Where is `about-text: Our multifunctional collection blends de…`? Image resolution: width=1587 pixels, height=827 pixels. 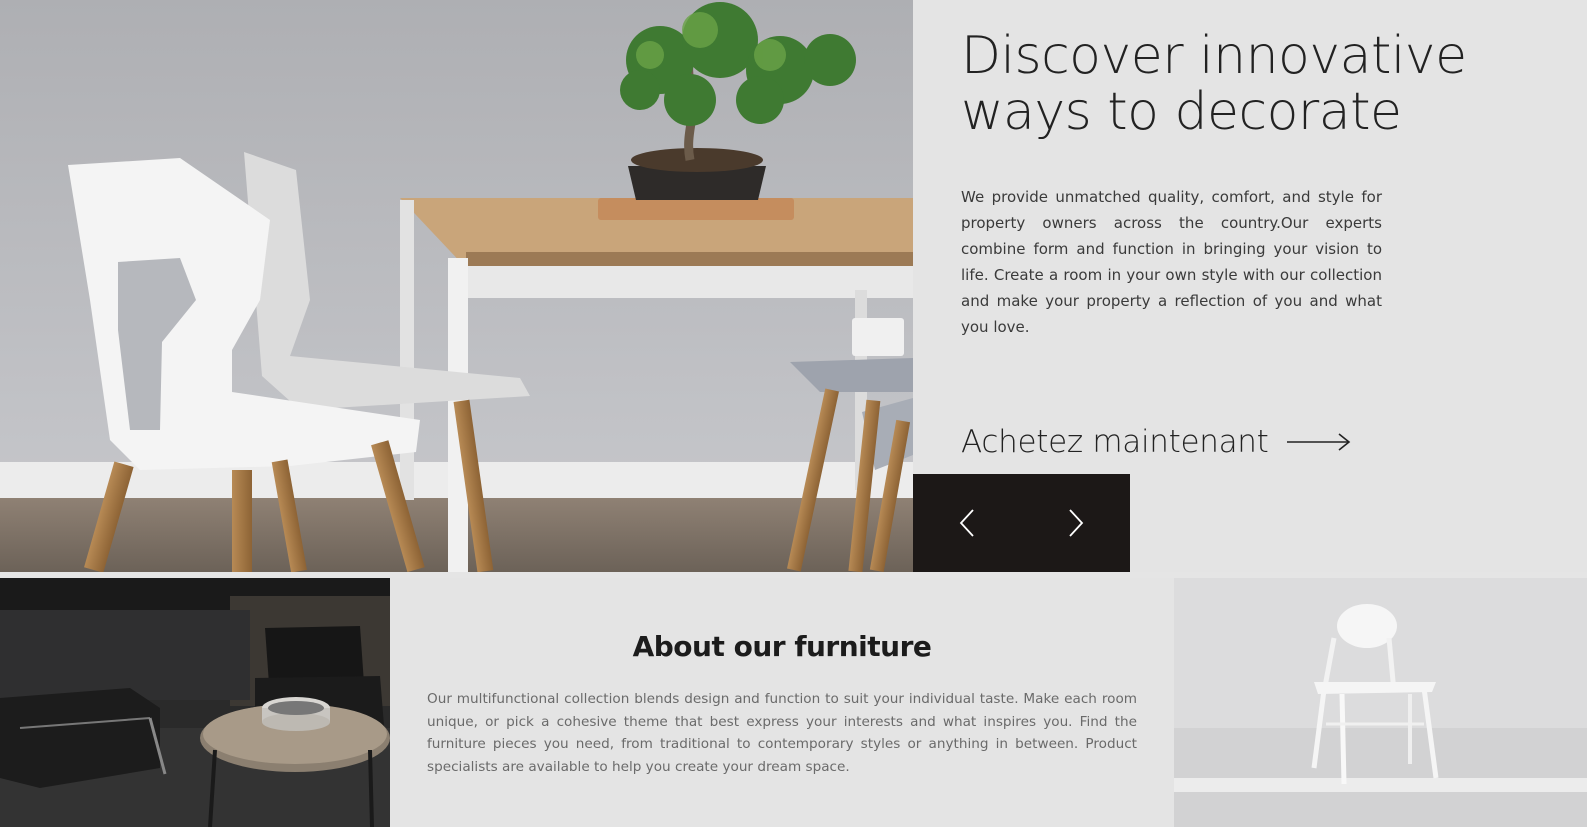
about-text: Our multifunctional collection blends de… is located at coordinates (782, 733).